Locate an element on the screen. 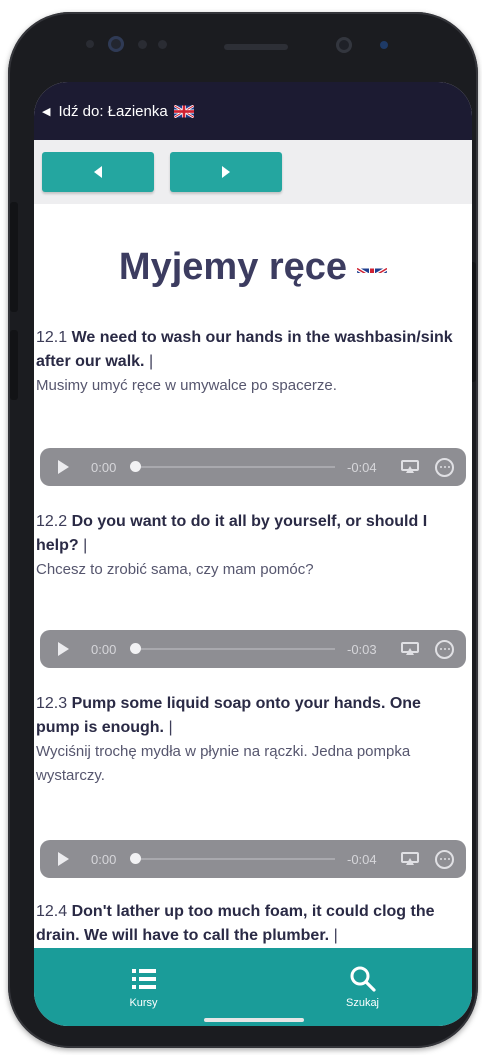 The image size is (482, 1055). audio-remaining-time: -0:03 is located at coordinates (362, 649).